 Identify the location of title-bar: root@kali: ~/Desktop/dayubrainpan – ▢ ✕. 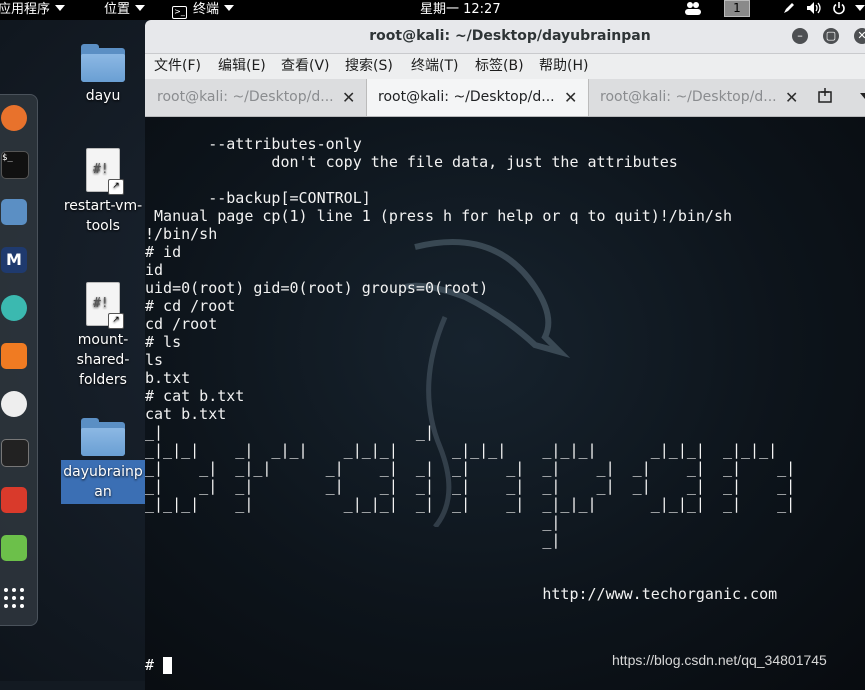
(505, 37).